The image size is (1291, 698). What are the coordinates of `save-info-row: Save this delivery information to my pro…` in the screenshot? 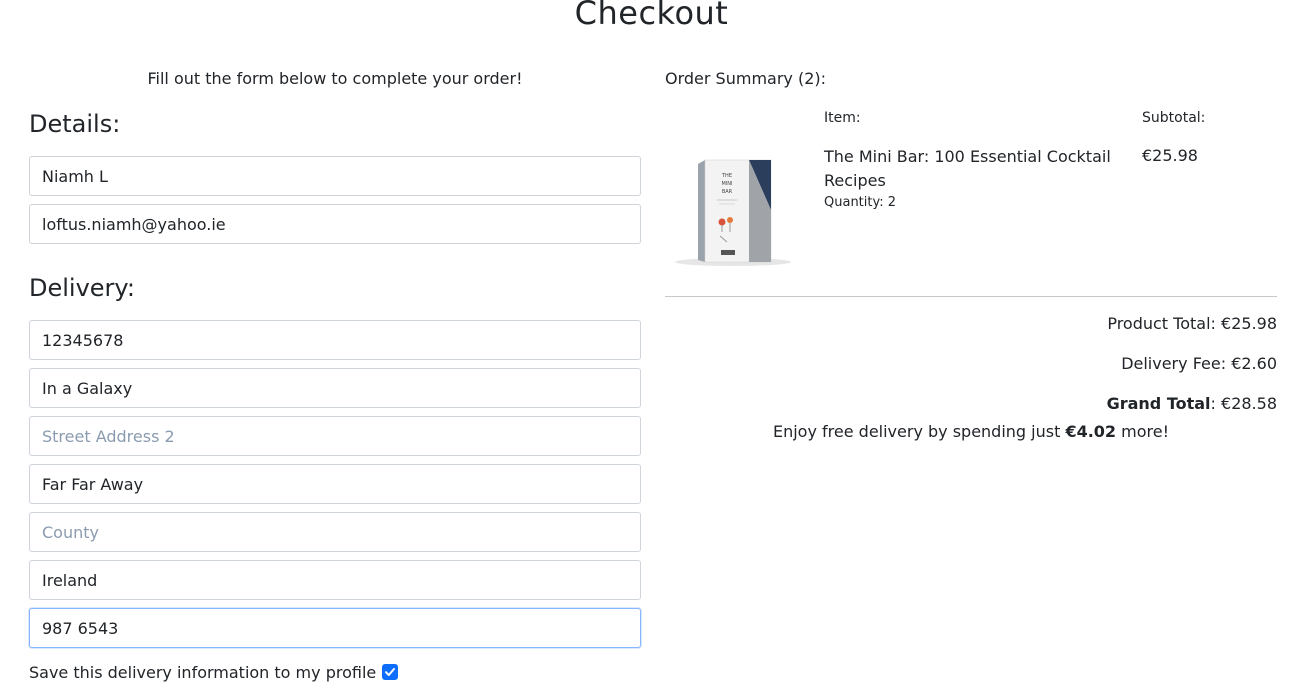 It's located at (214, 672).